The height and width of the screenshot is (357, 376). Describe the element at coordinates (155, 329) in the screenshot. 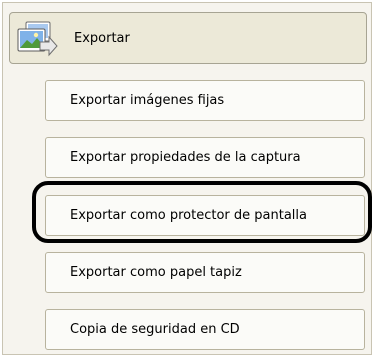

I see `menu-item-label: Copia de seguridad en CD` at that location.